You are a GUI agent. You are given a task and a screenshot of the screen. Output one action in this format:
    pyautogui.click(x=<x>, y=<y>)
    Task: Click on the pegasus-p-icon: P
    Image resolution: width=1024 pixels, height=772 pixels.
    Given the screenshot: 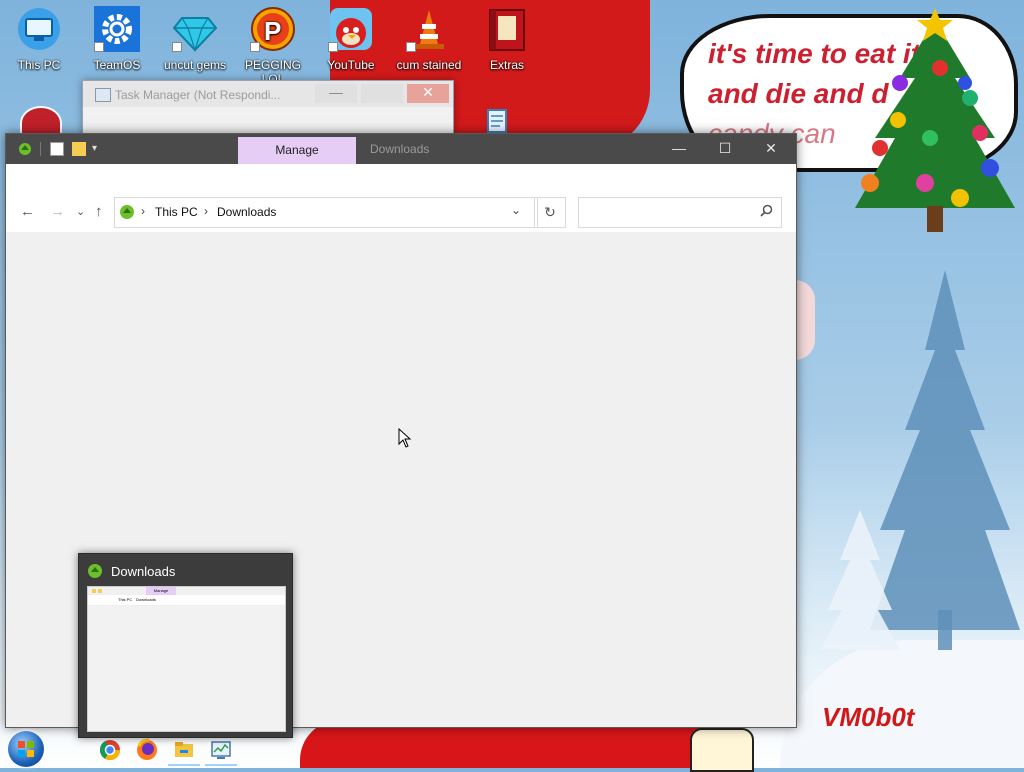 What is the action you would take?
    pyautogui.click(x=273, y=29)
    